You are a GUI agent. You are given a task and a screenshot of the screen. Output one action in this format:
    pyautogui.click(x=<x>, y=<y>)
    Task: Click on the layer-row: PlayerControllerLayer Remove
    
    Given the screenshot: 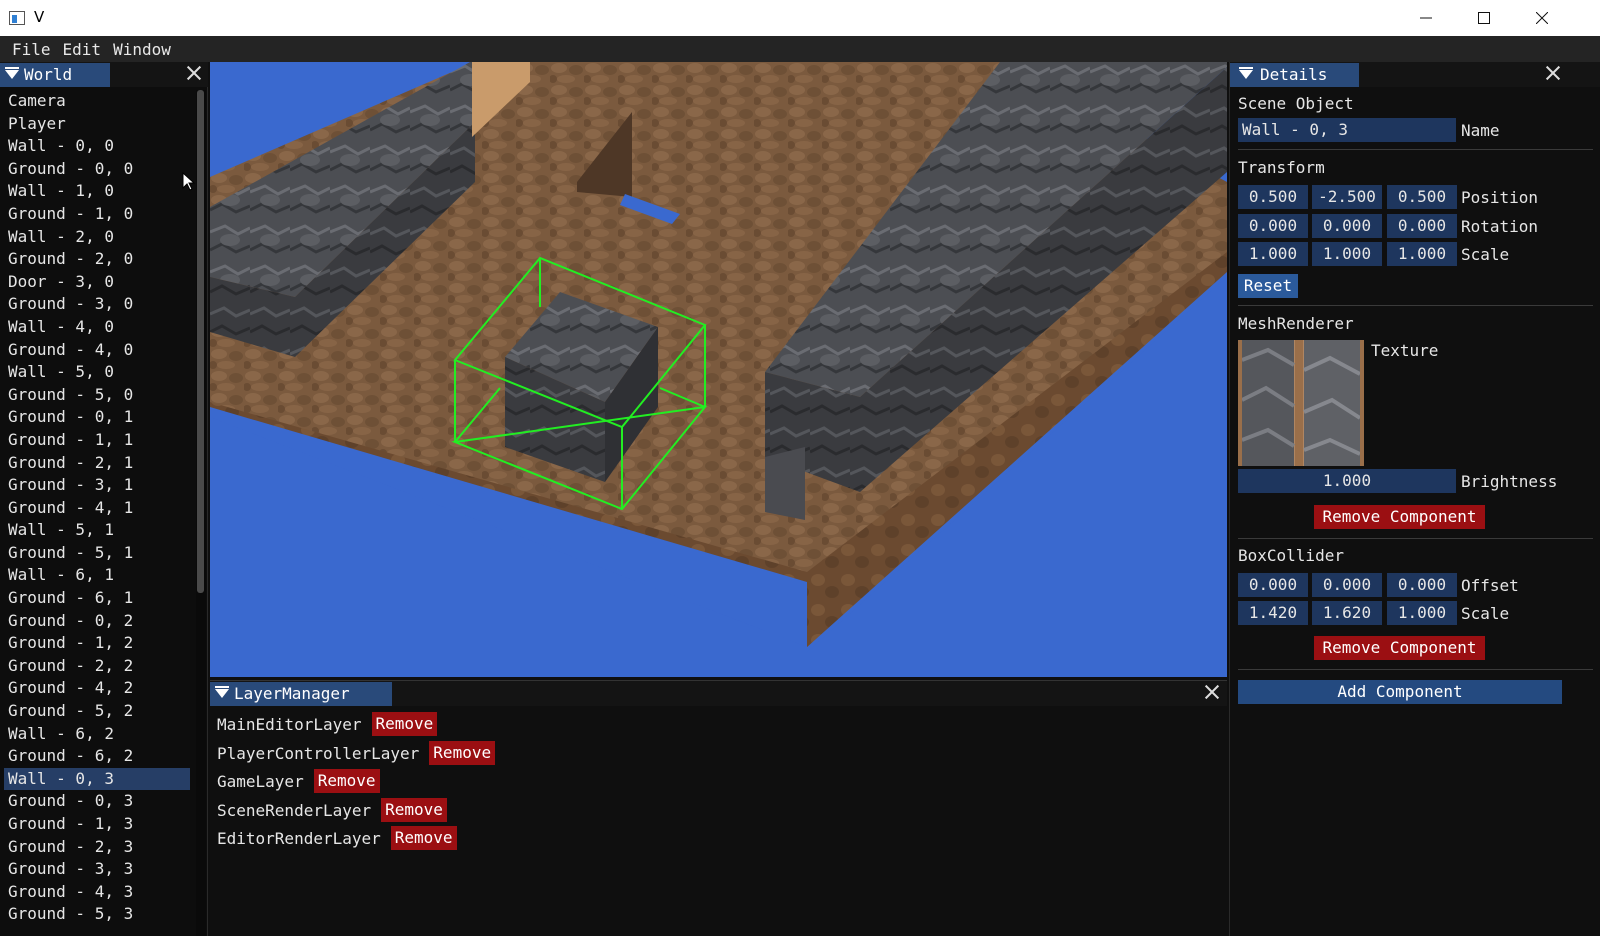 What is the action you would take?
    pyautogui.click(x=356, y=753)
    